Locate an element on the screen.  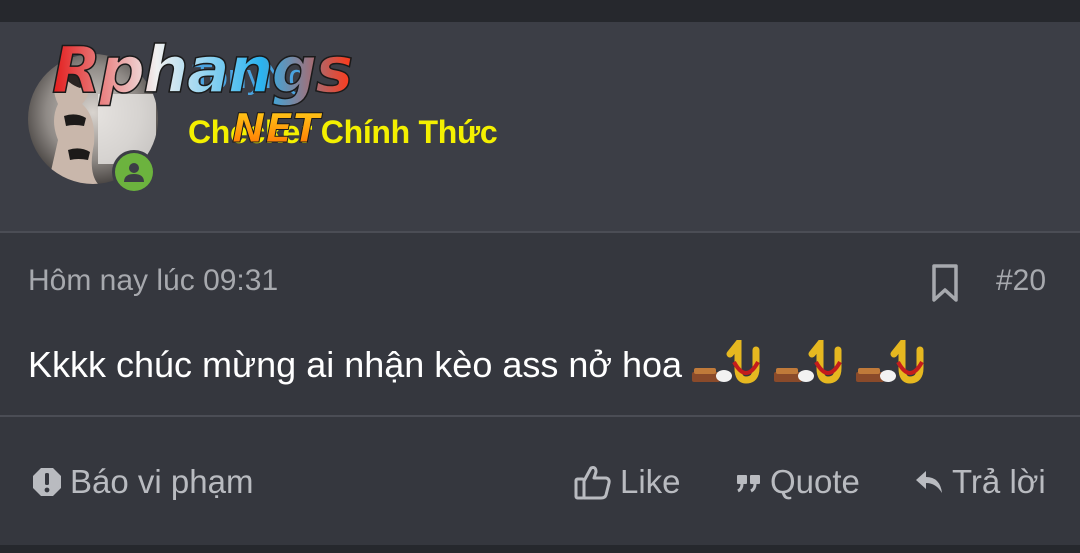
quote-label: Quote is located at coordinates (815, 481).